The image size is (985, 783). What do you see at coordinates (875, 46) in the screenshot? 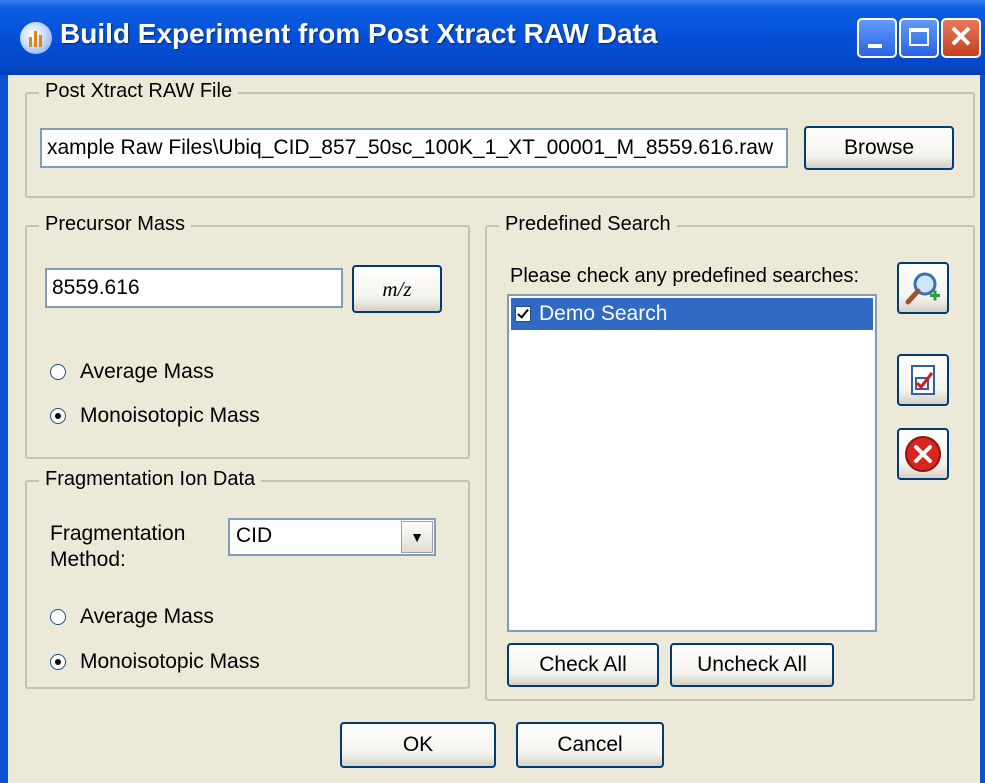
I see `minimize-icon` at bounding box center [875, 46].